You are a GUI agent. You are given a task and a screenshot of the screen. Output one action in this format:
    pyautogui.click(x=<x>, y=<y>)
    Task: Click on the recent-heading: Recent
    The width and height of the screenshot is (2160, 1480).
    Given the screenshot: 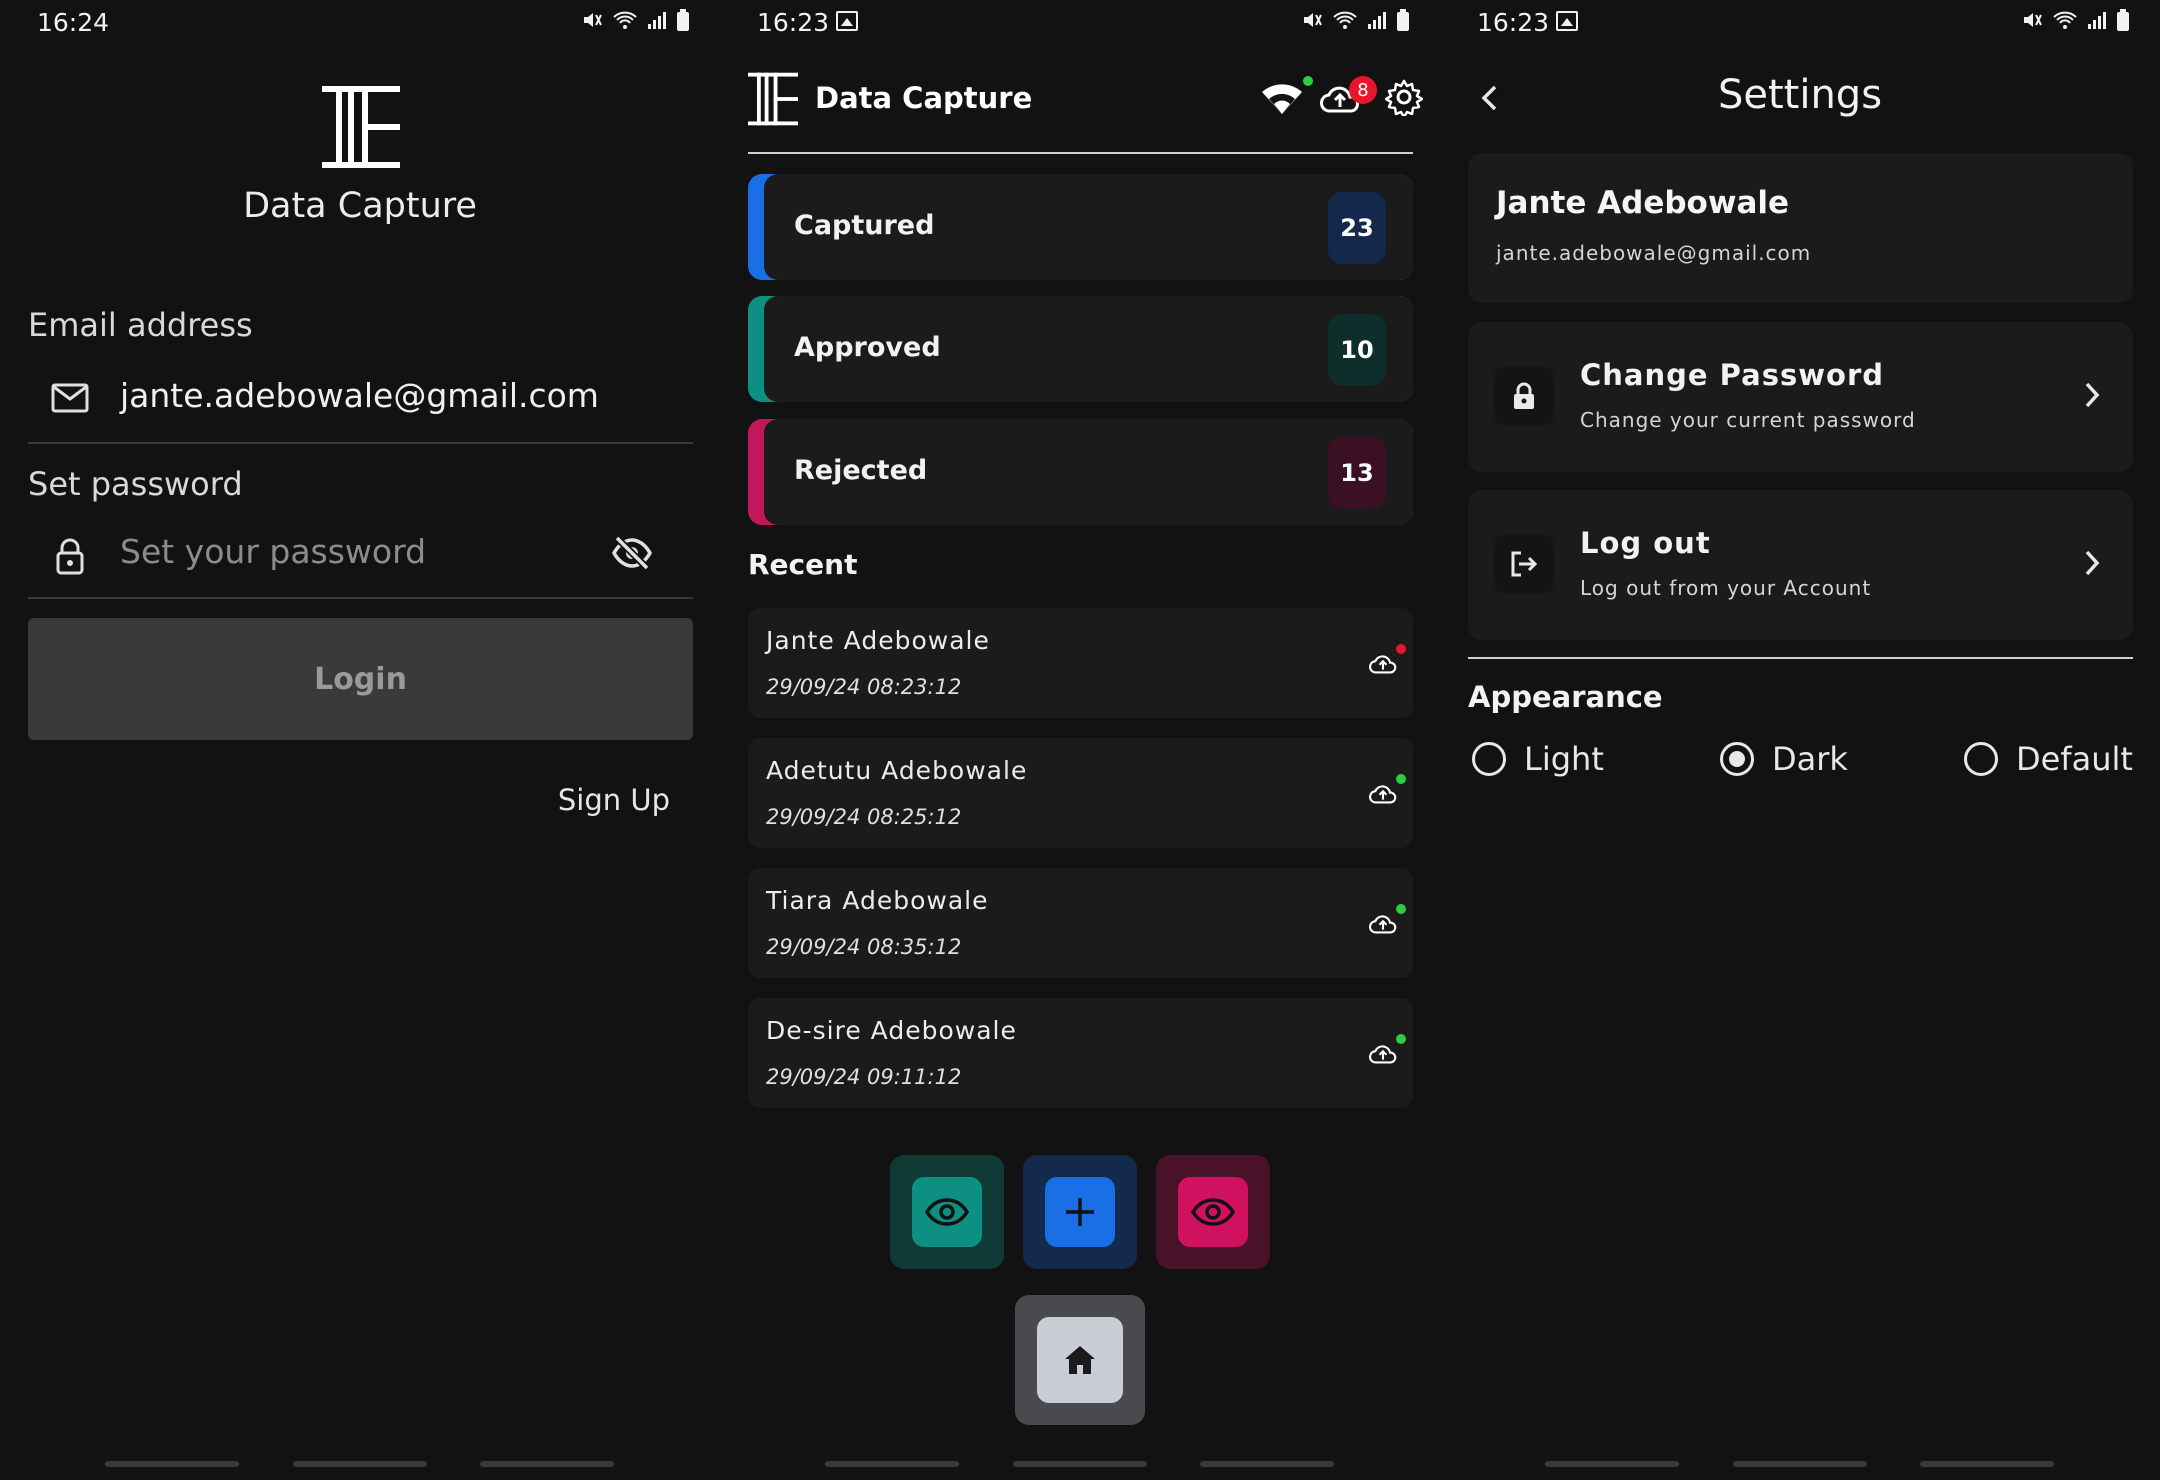 What is the action you would take?
    pyautogui.click(x=803, y=564)
    